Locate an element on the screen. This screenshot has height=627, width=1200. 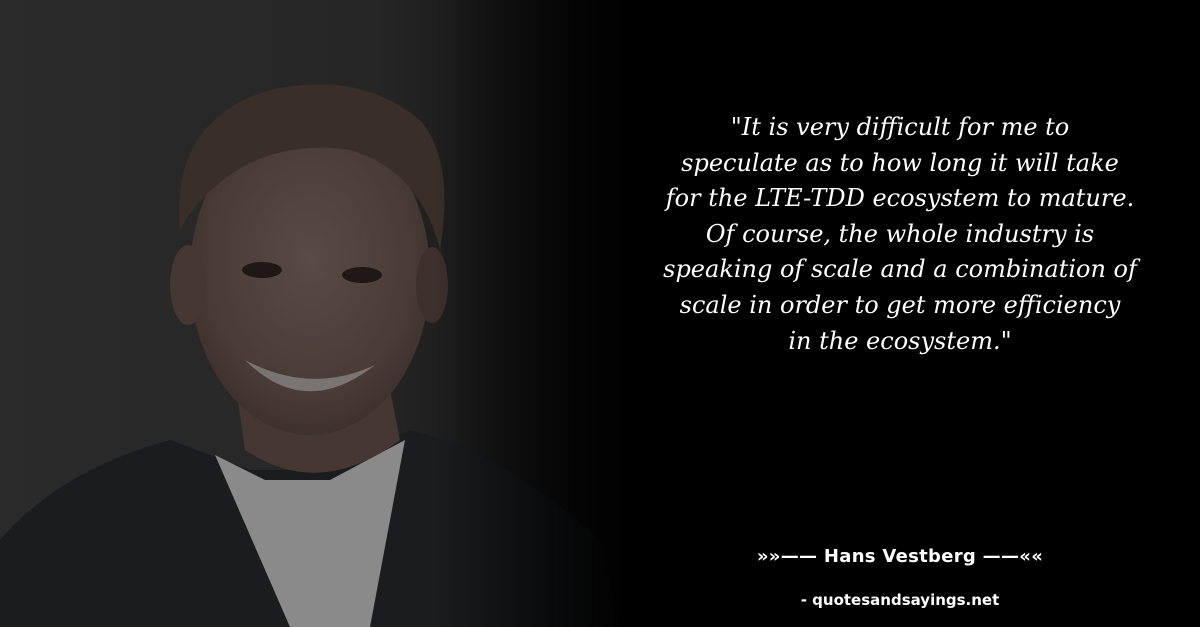
quote-line: for the LTE-TDD ecosystem to mature. is located at coordinates (900, 198).